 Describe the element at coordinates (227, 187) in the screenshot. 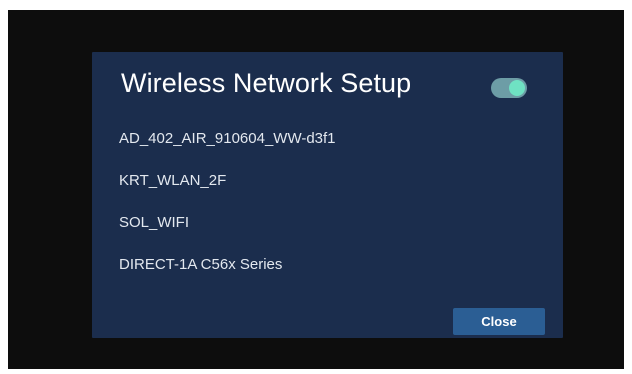

I see `network-item: KRT_WLAN_2F` at that location.